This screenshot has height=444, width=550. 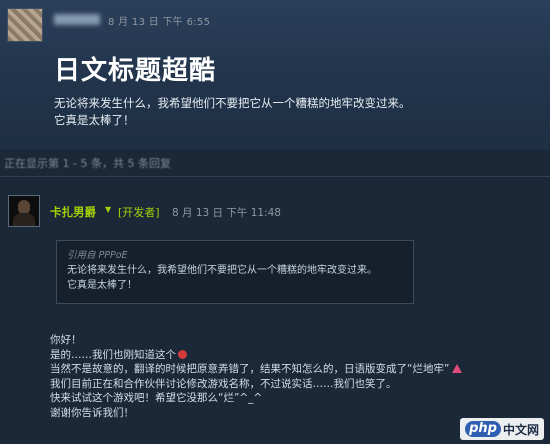 I want to click on developer-name: 卡扎男爵, so click(x=73, y=212).